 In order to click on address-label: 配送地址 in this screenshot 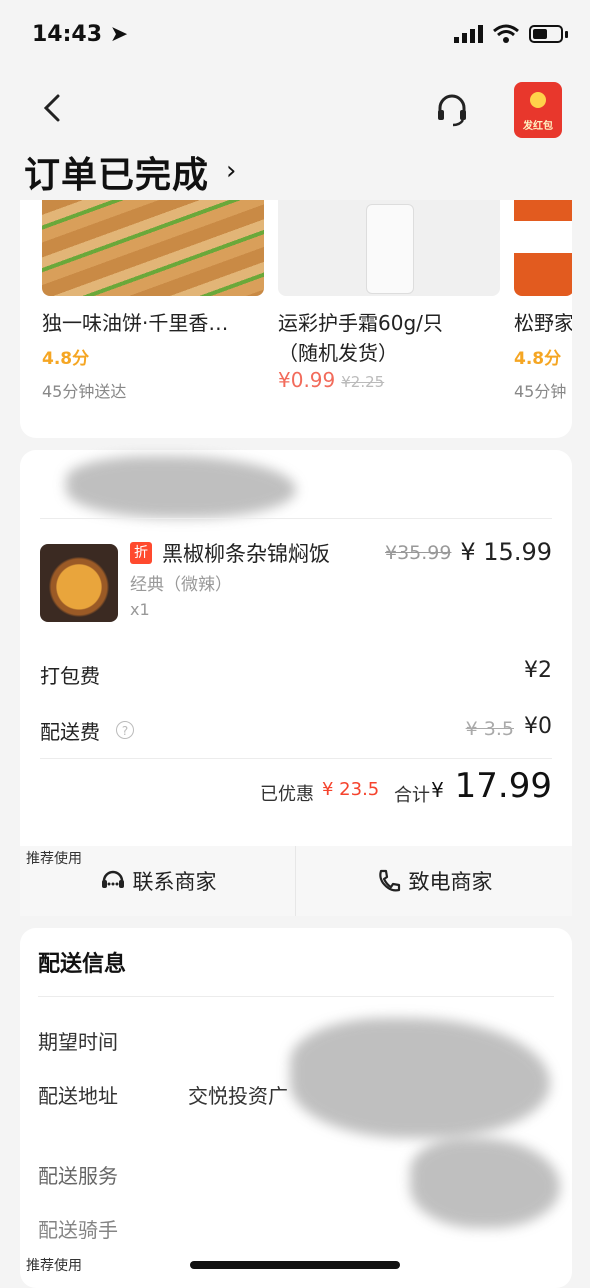, I will do `click(78, 1096)`.